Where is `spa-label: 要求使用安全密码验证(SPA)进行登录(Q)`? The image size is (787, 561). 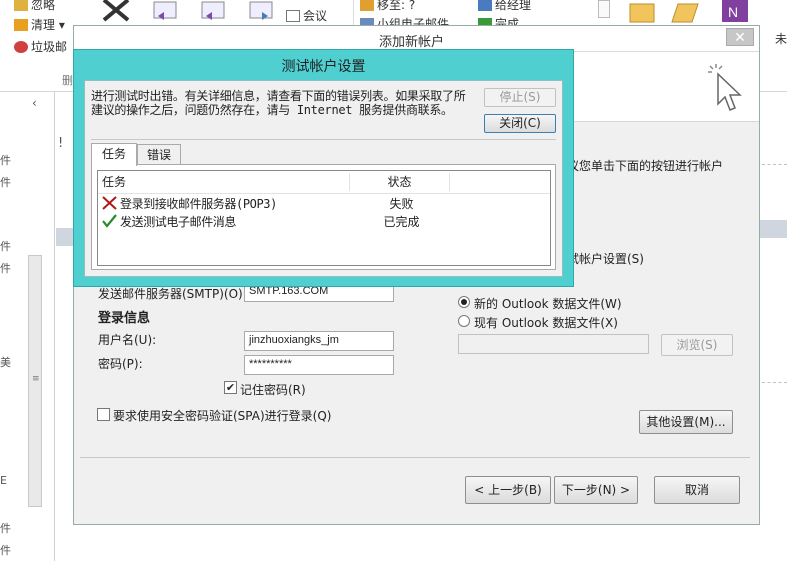 spa-label: 要求使用安全密码验证(SPA)进行登录(Q) is located at coordinates (222, 416).